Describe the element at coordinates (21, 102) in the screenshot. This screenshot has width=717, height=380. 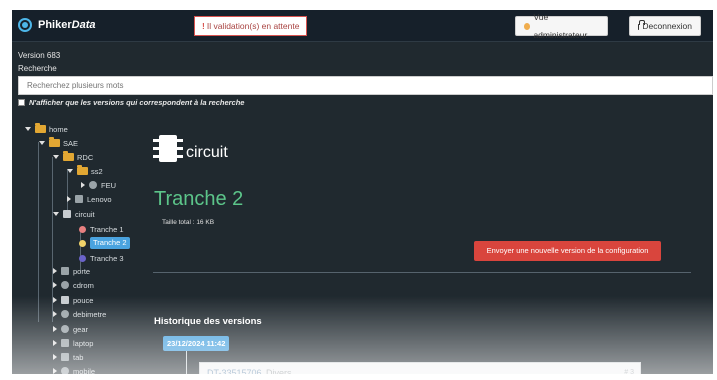
I see `filter-checkbox` at that location.